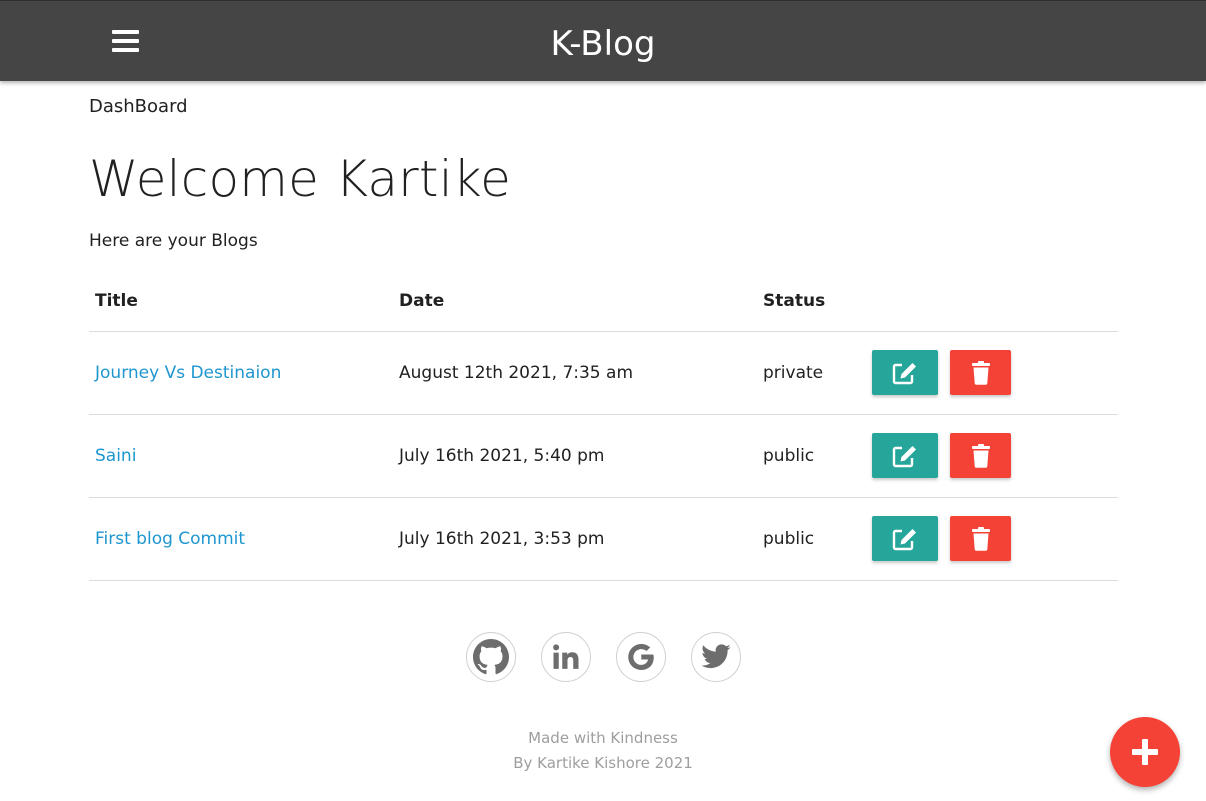 The image size is (1206, 801). Describe the element at coordinates (241, 456) in the screenshot. I see `cell-title: Saini` at that location.